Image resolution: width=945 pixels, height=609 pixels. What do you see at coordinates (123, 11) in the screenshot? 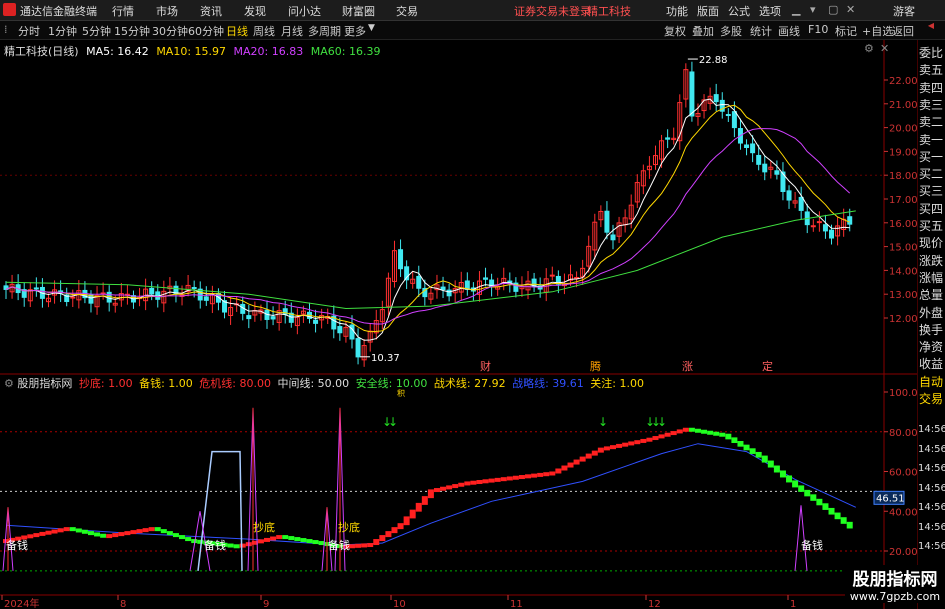
I see `menu-hangqing: 行情` at bounding box center [123, 11].